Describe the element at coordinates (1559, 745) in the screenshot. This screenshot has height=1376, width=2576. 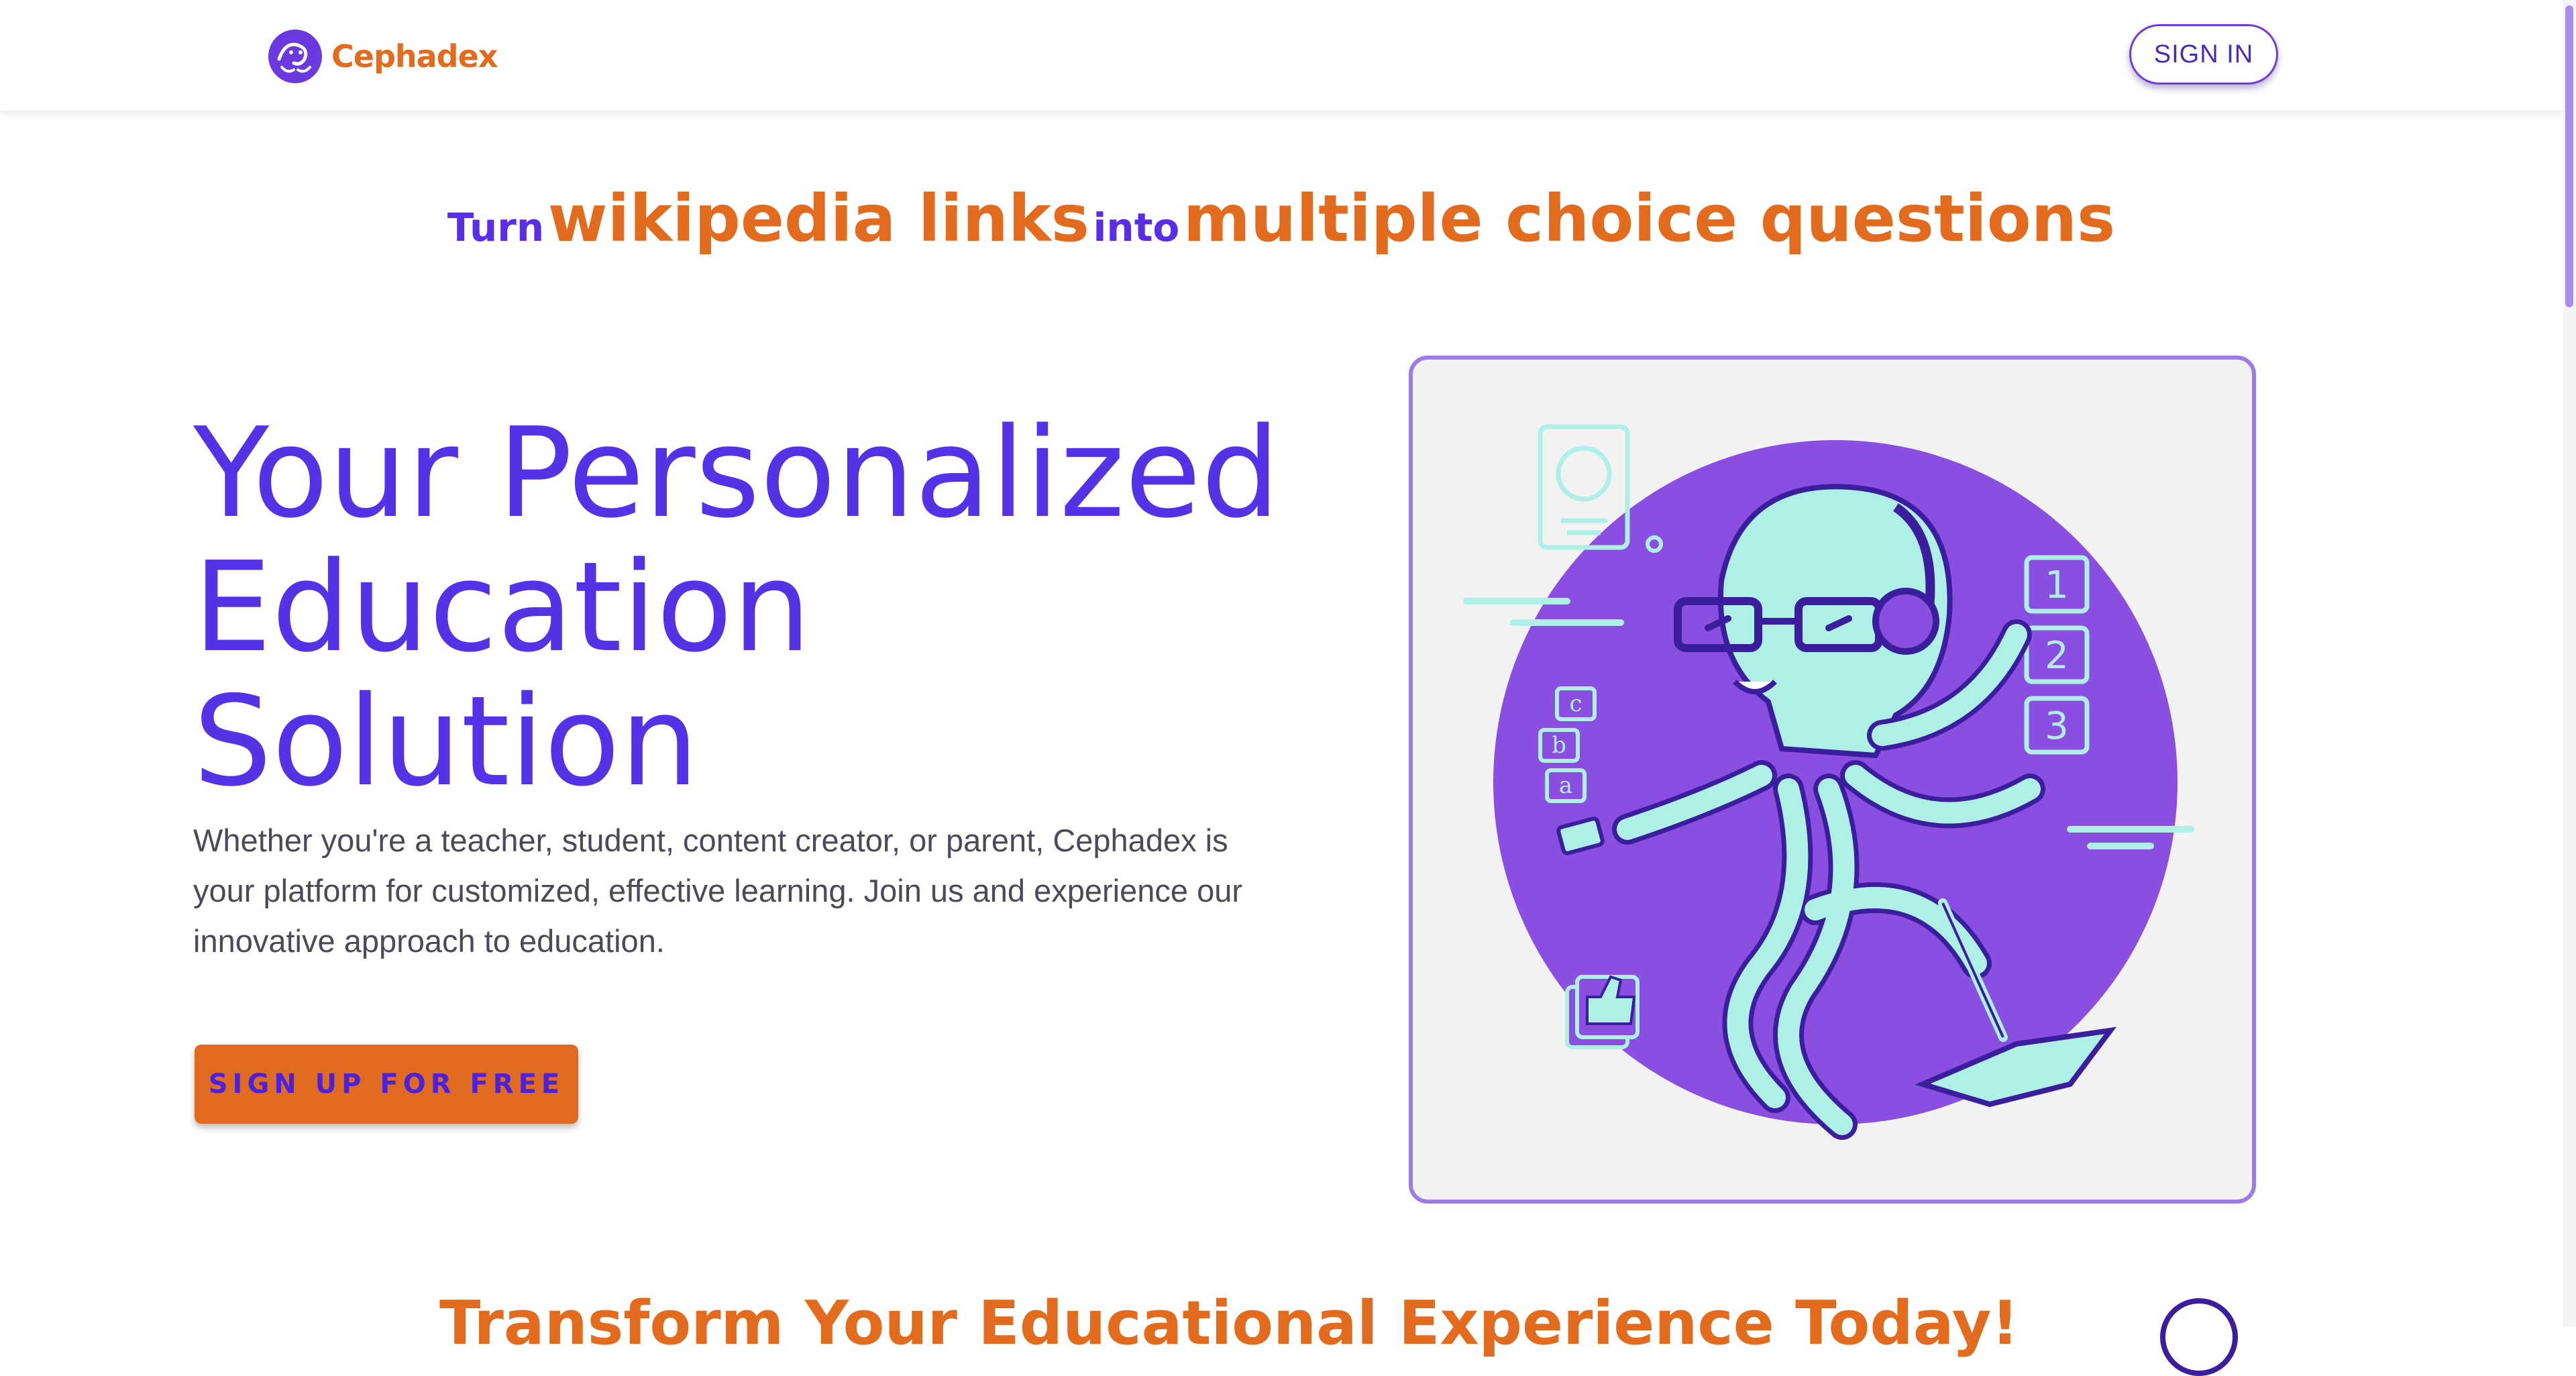
I see `answer-letter-b: b` at that location.